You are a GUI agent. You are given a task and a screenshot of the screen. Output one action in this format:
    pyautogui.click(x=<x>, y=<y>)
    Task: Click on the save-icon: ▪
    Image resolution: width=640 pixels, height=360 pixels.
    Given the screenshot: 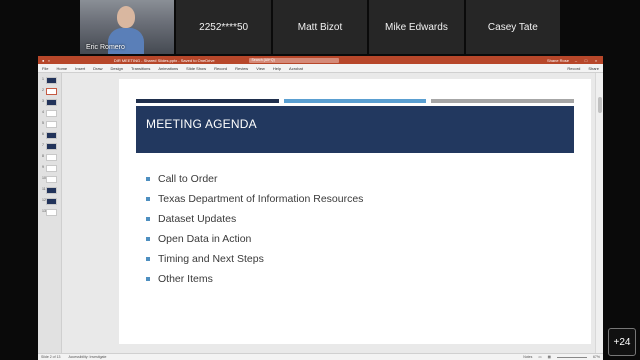 What is the action you would take?
    pyautogui.click(x=48, y=60)
    